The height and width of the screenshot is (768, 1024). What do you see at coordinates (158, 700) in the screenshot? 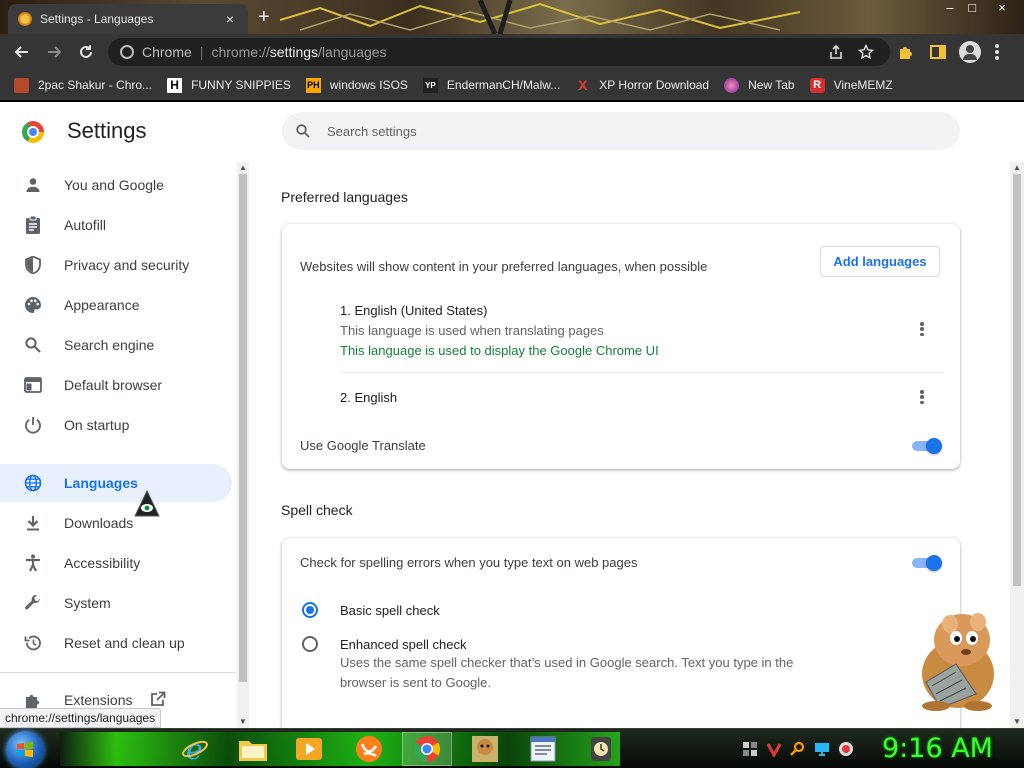
I see `open-external-icon` at bounding box center [158, 700].